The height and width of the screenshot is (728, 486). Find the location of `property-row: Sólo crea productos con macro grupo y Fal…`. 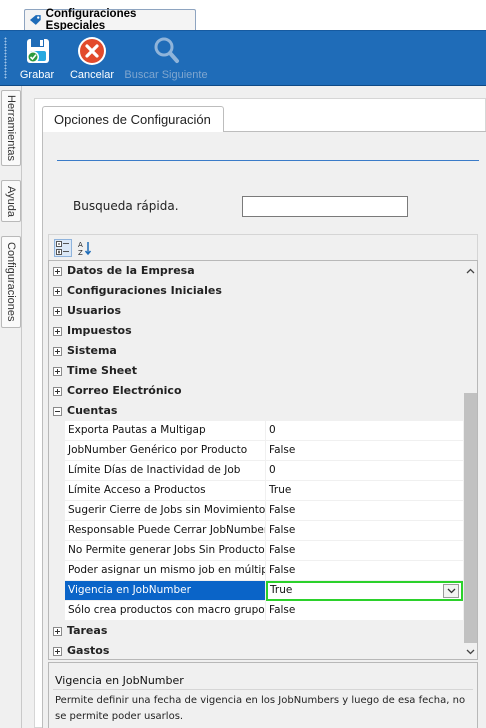

property-row: Sólo crea productos con macro grupo y Fal… is located at coordinates (256, 611).